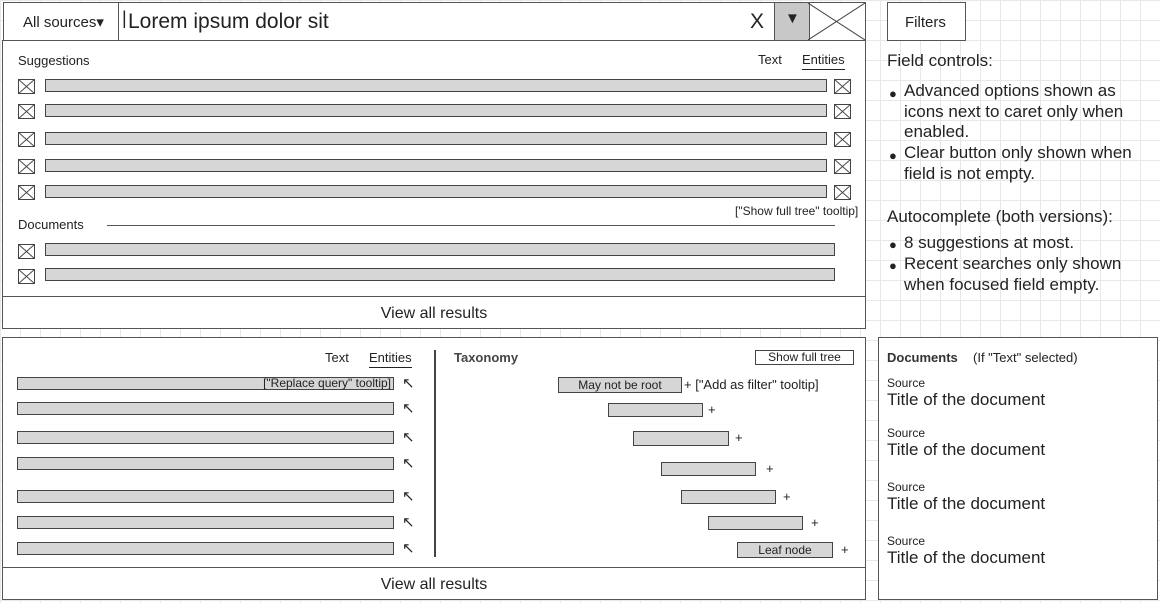 The image size is (1160, 603). I want to click on source-selector: All sources▾, so click(61, 21).